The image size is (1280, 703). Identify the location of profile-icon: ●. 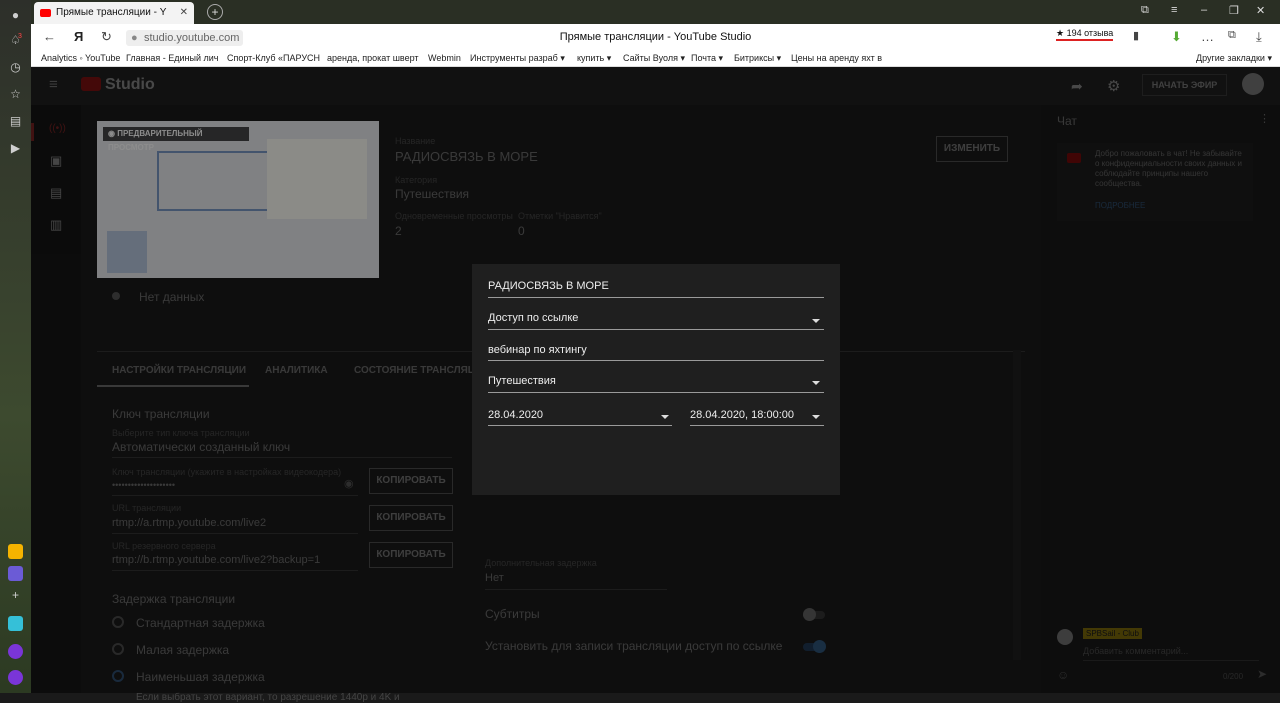
(15, 15).